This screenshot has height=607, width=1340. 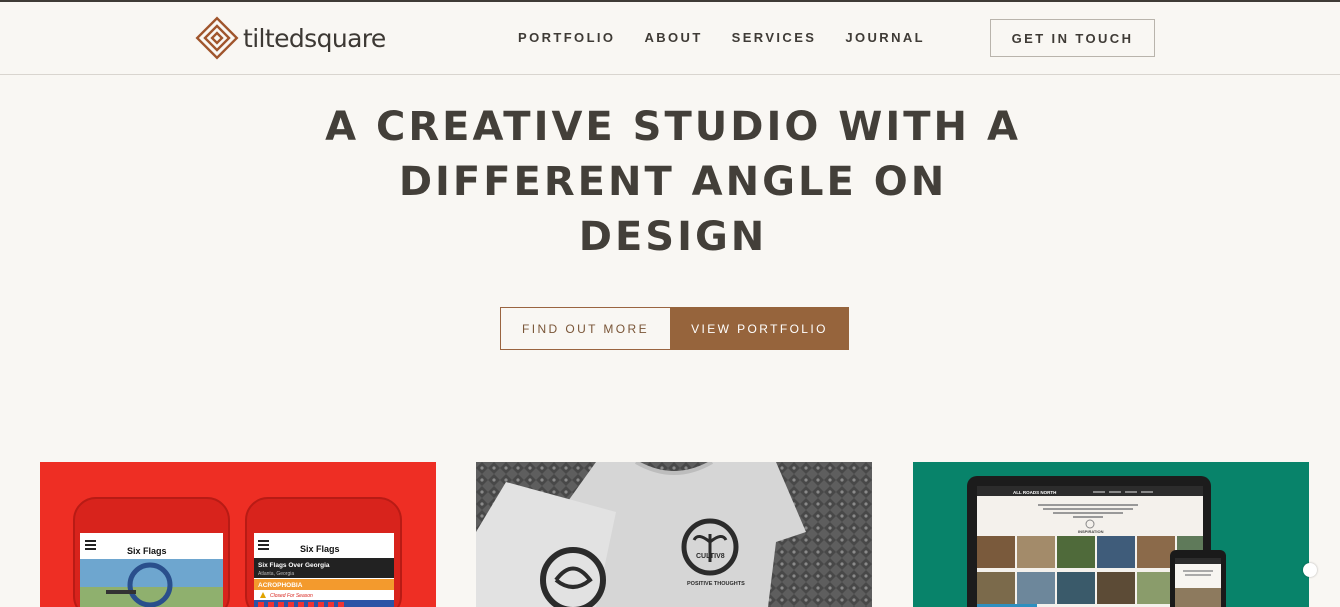 I want to click on cultiv8-shirt-photo: CULTIV8 POSITIVE THOUGHTS, so click(x=674, y=534).